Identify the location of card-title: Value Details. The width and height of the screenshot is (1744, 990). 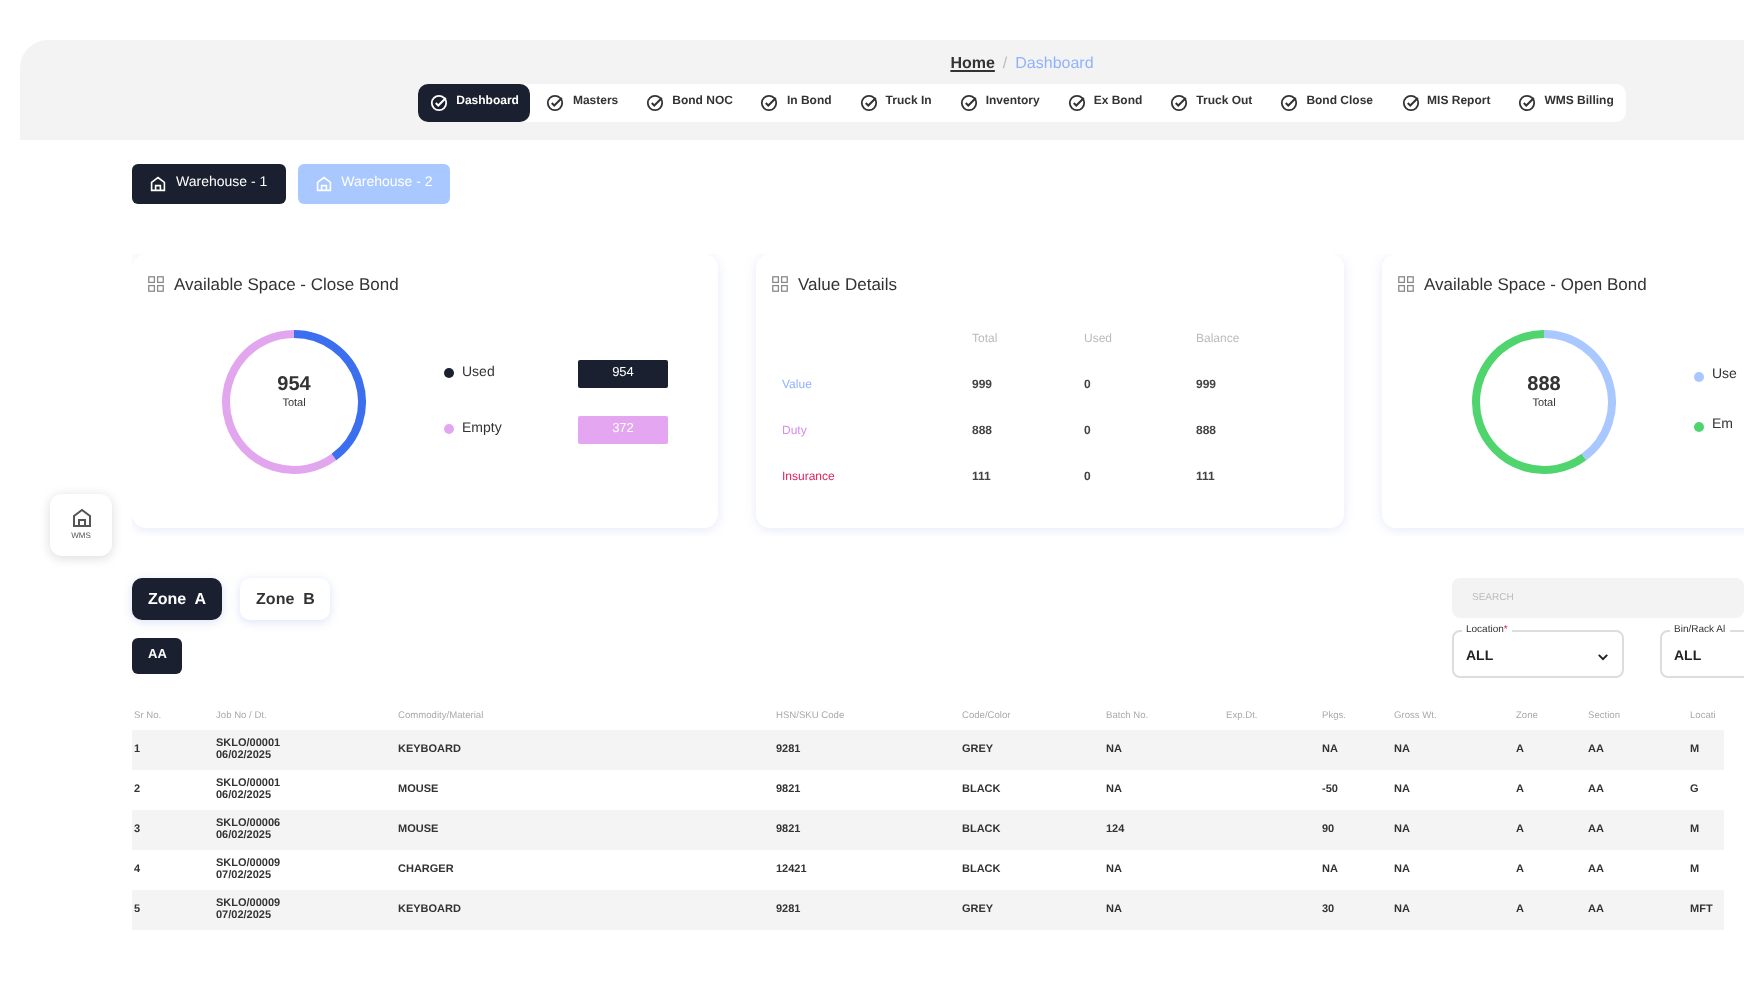
(847, 285).